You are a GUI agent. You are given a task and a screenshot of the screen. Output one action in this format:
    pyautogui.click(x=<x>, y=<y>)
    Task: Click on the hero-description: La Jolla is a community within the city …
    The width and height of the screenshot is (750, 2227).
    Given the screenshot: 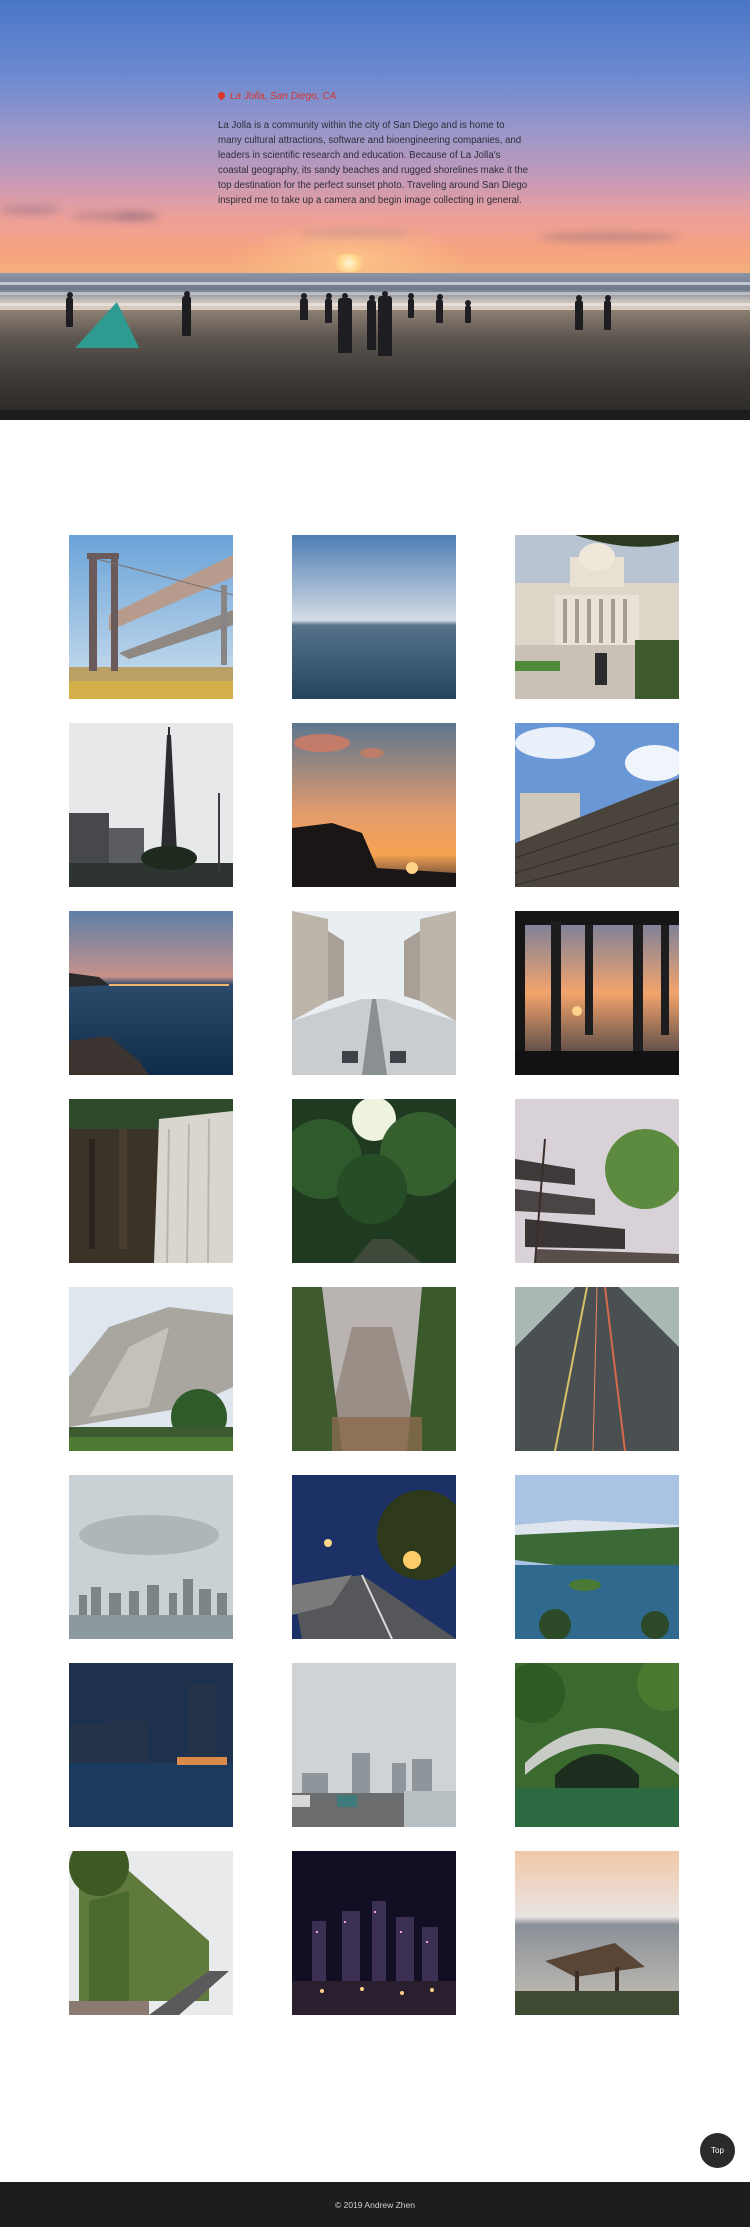 What is the action you would take?
    pyautogui.click(x=373, y=163)
    